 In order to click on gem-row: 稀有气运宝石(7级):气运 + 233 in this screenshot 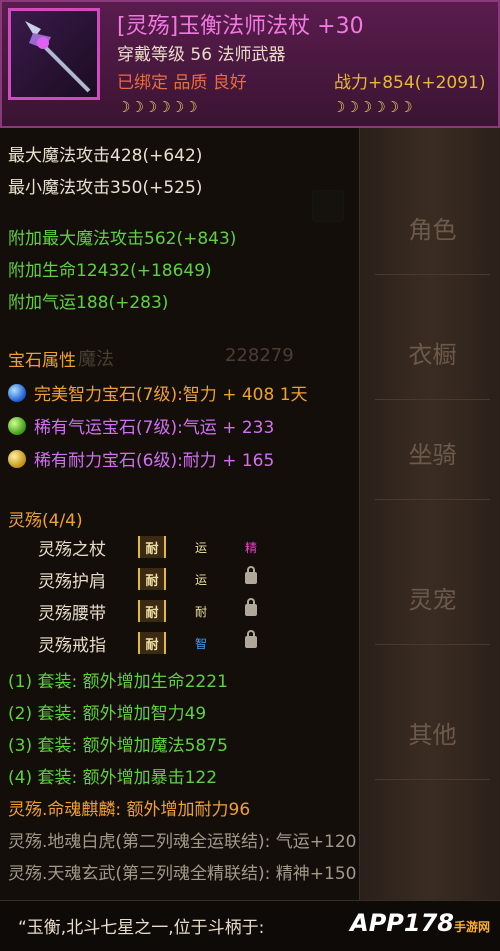, I will do `click(141, 425)`.